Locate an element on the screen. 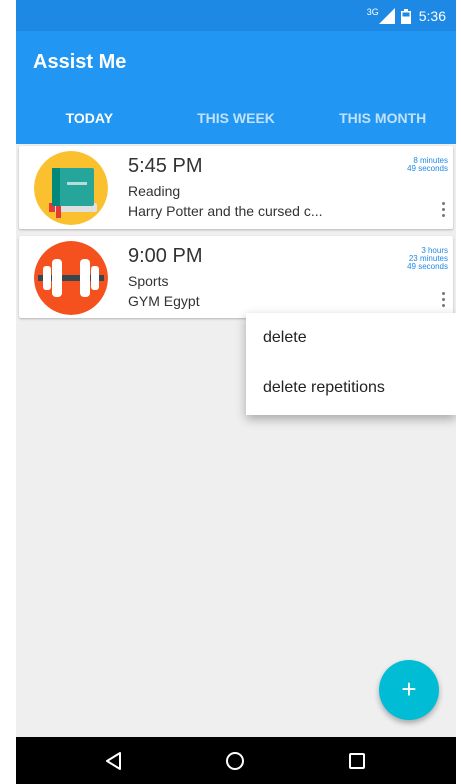  add-button: + is located at coordinates (409, 690).